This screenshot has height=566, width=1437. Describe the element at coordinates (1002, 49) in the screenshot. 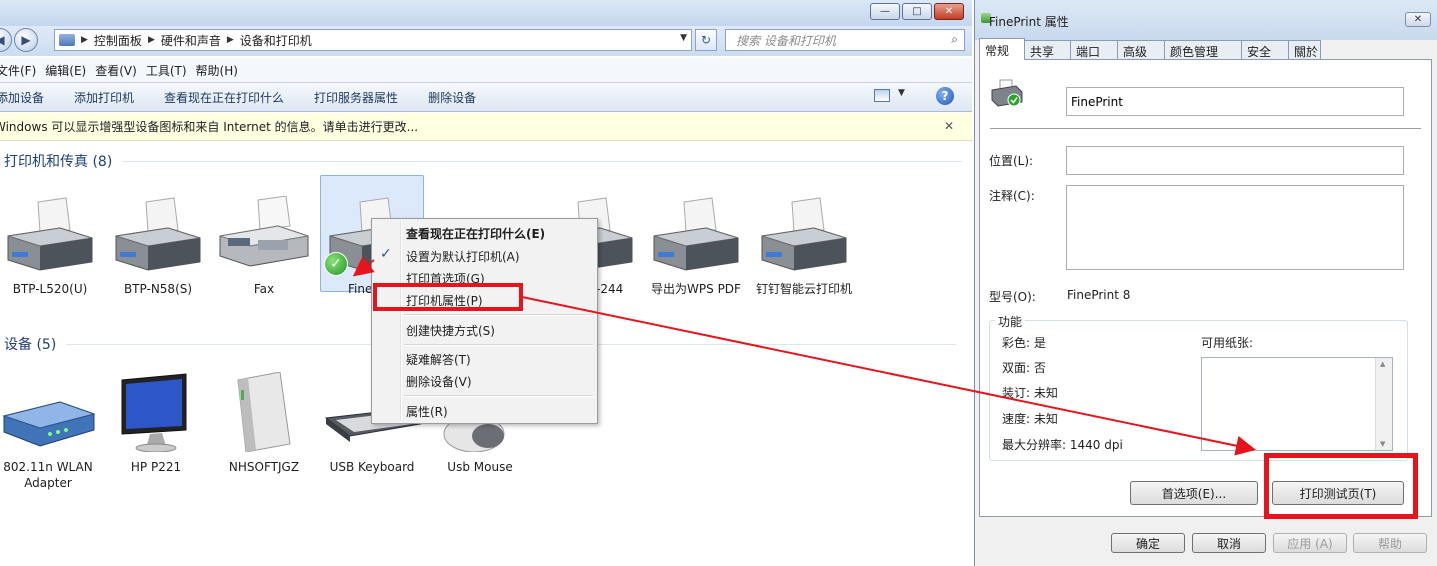

I see `tab-general: 常规` at that location.